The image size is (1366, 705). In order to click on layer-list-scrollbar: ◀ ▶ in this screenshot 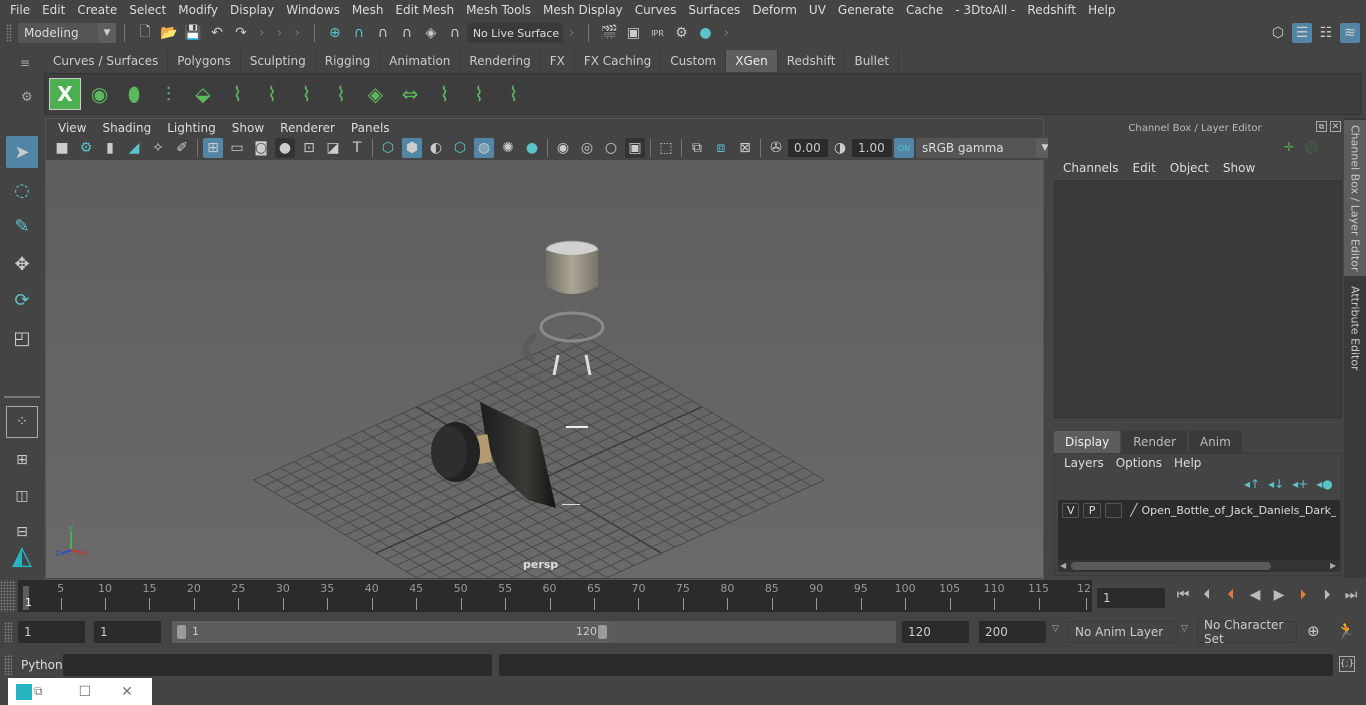, I will do `click(1199, 566)`.